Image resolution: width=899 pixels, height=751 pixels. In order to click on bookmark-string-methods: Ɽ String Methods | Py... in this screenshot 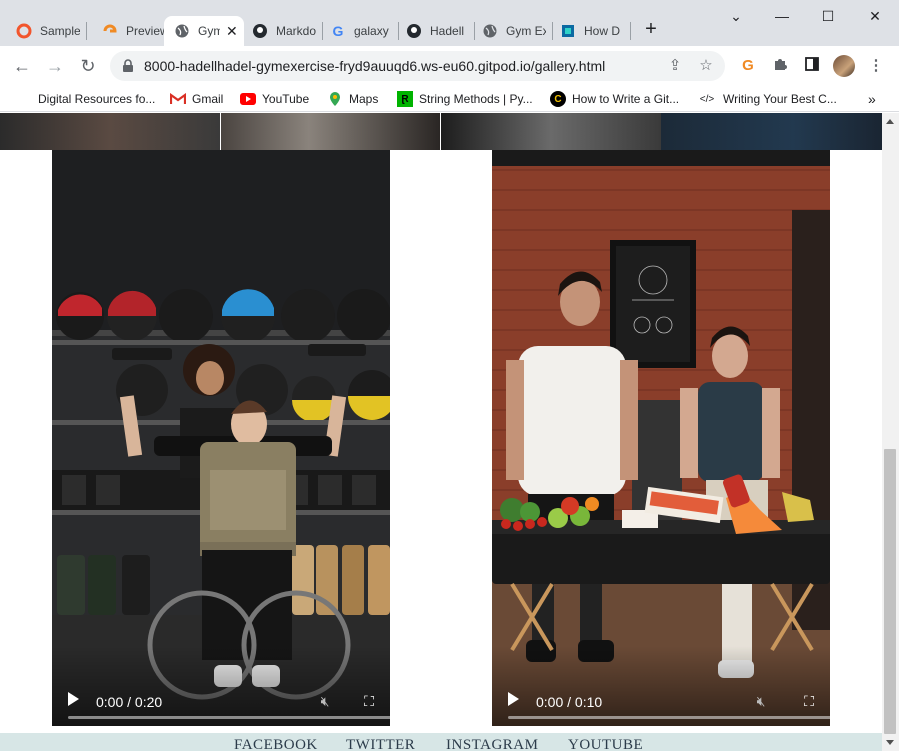, I will do `click(465, 99)`.